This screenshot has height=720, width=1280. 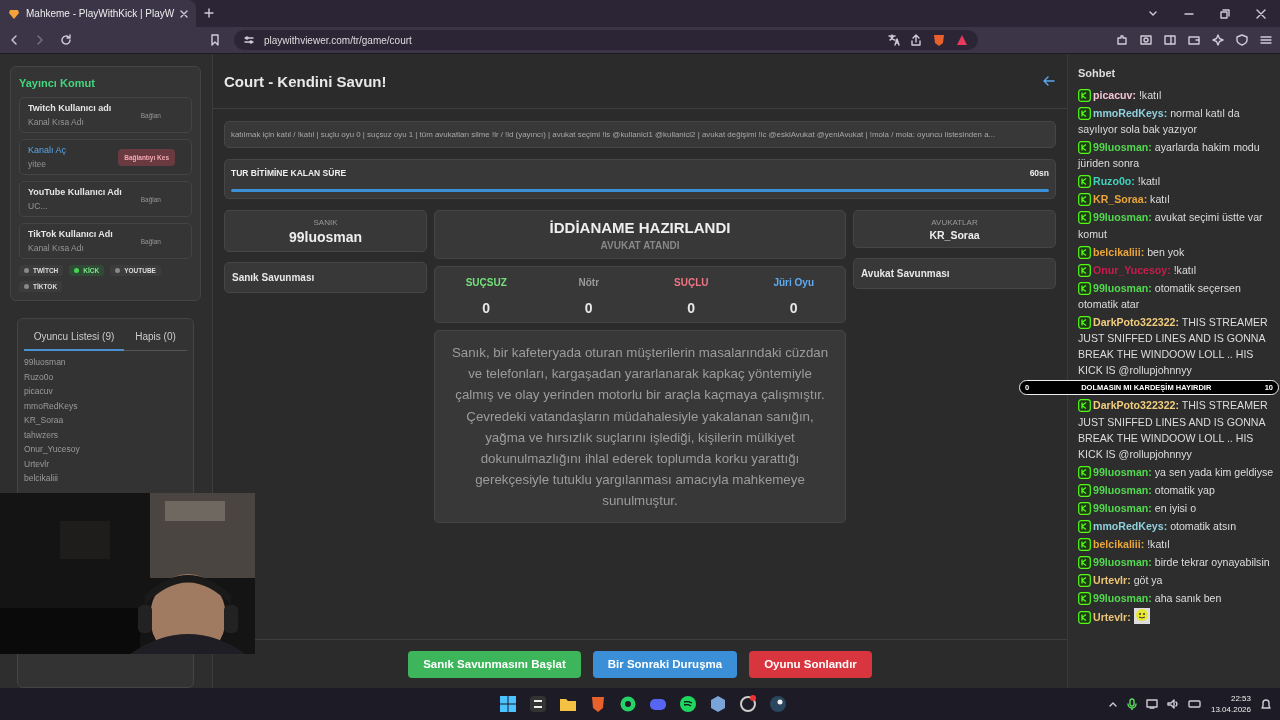 What do you see at coordinates (37, 464) in the screenshot?
I see `player-name: Urtevlr` at bounding box center [37, 464].